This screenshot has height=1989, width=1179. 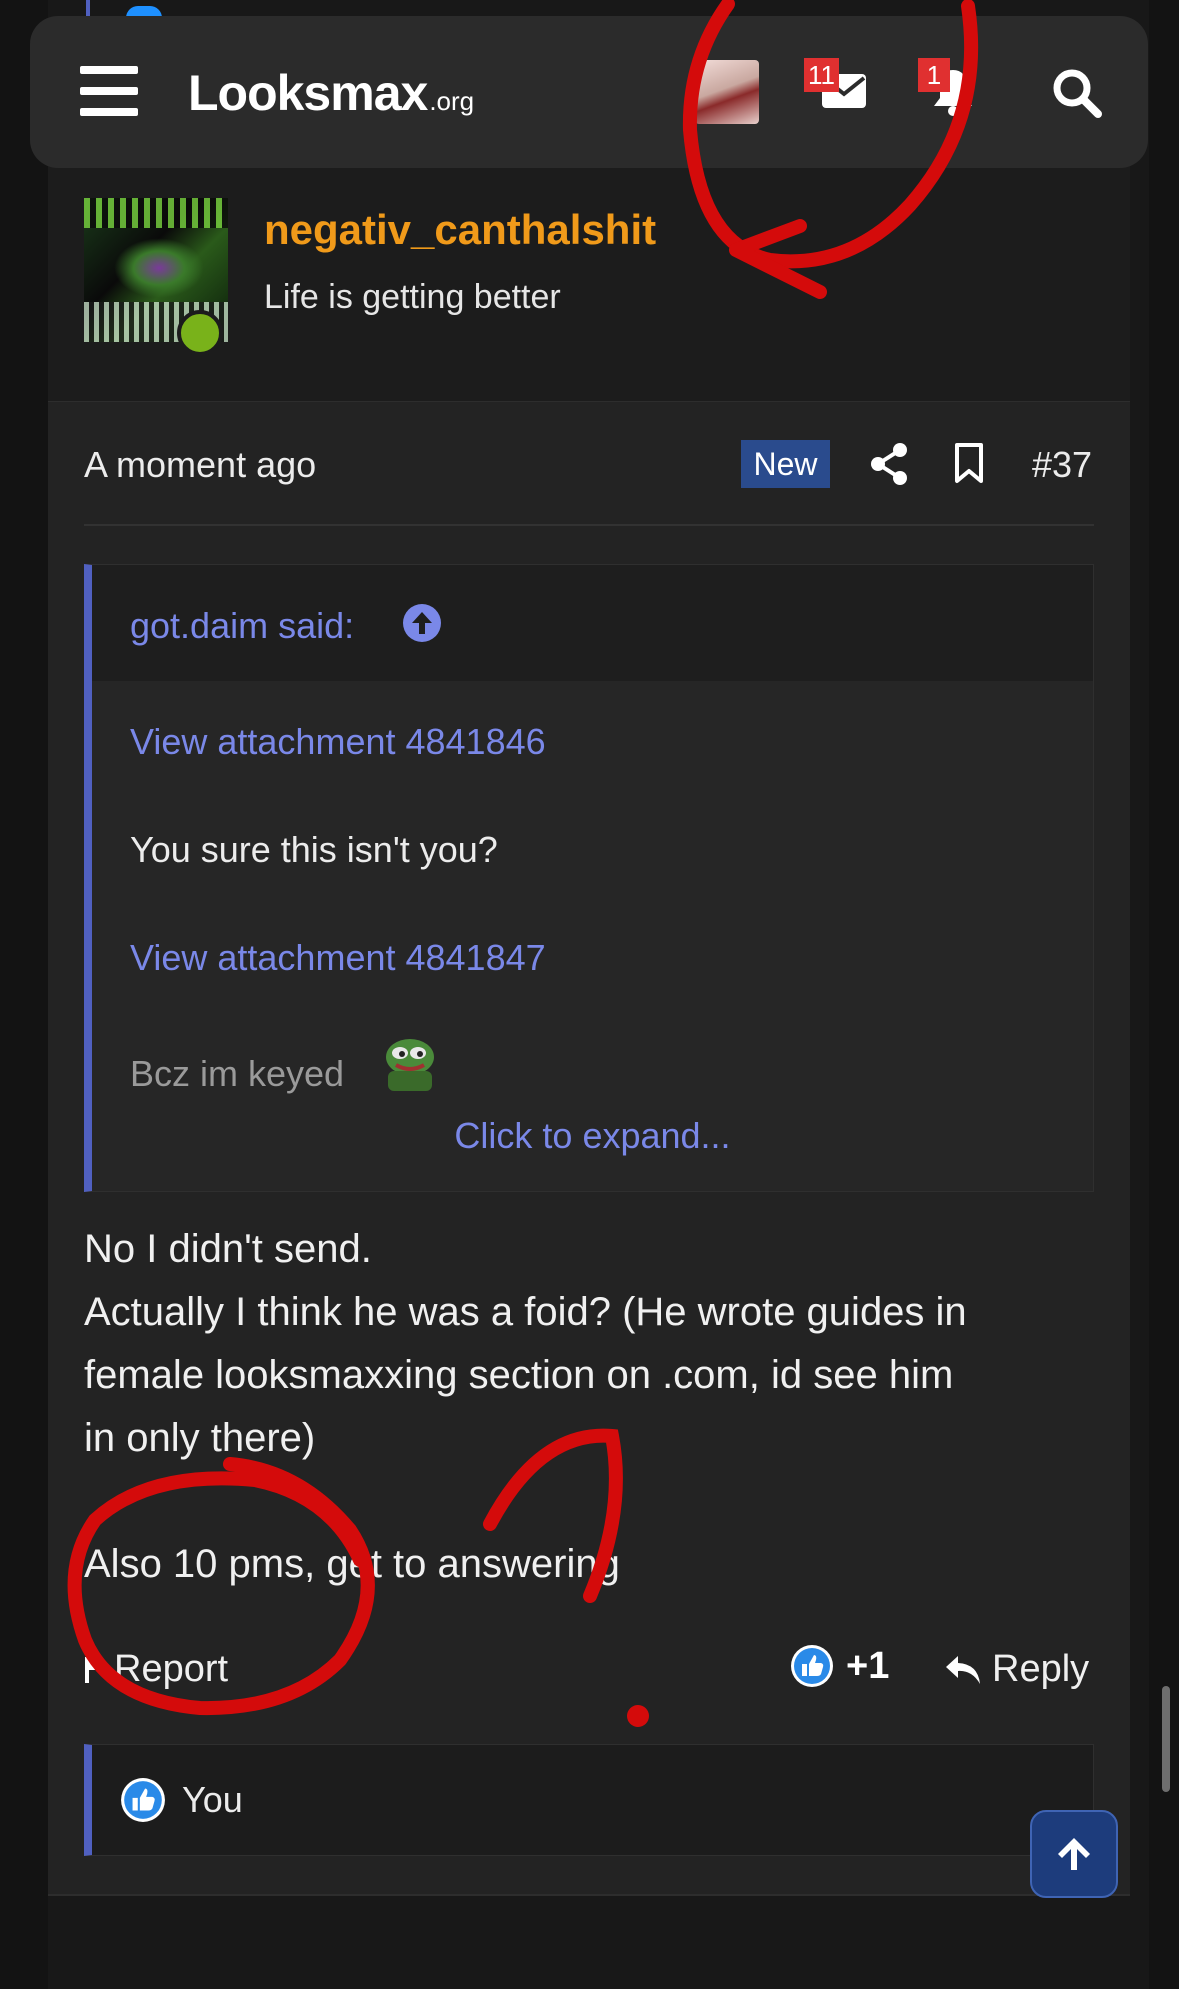 I want to click on account-avatar, so click(x=727, y=92).